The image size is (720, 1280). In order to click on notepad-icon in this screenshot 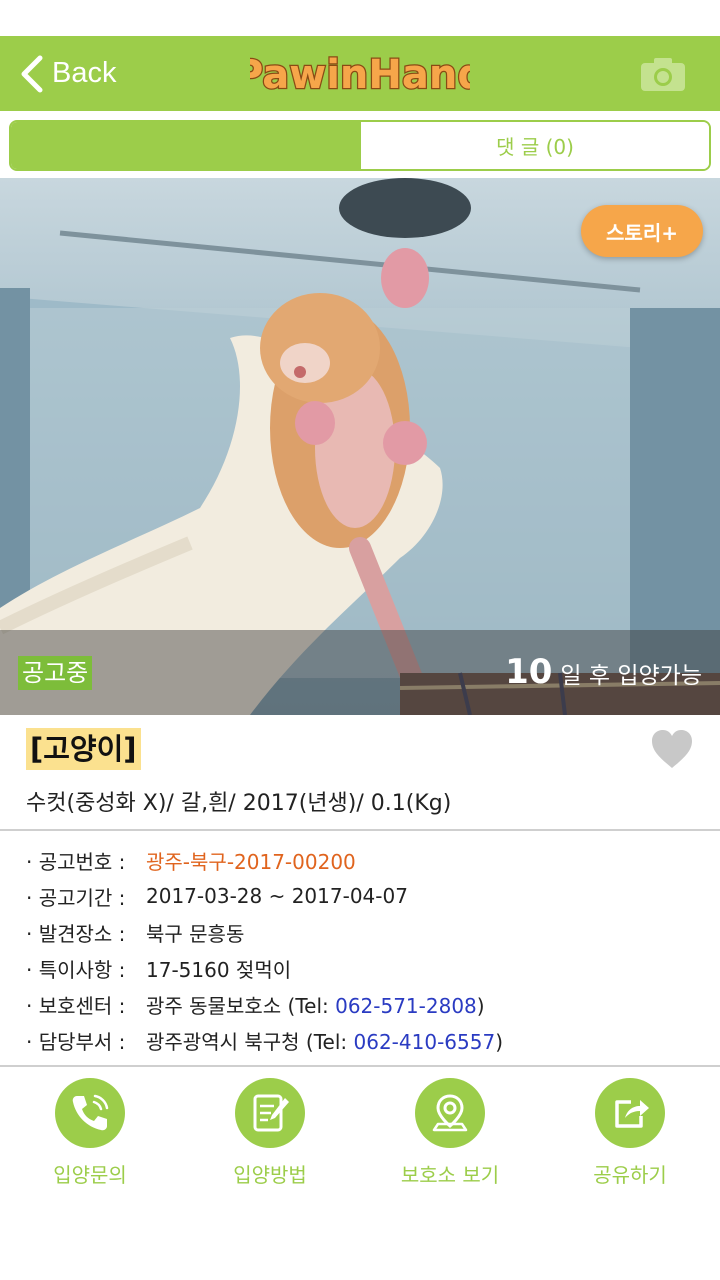, I will do `click(270, 1113)`.